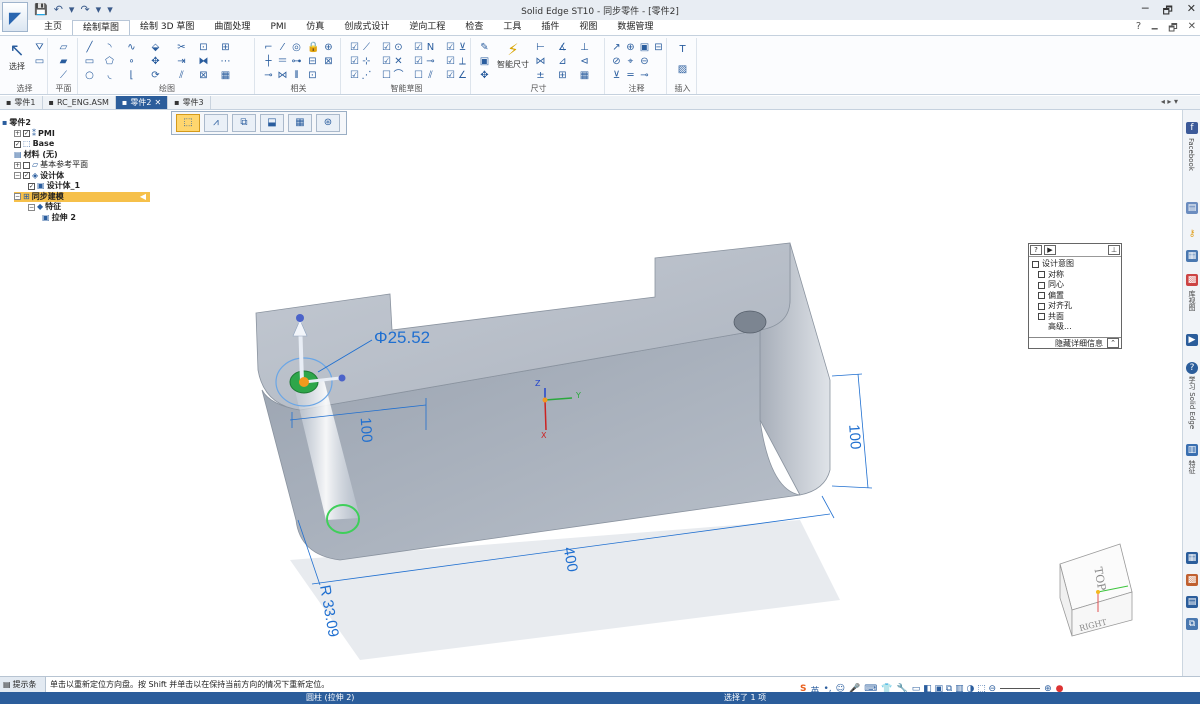 This screenshot has height=704, width=1200. Describe the element at coordinates (1145, 11) in the screenshot. I see `minimize-icon: ─` at that location.